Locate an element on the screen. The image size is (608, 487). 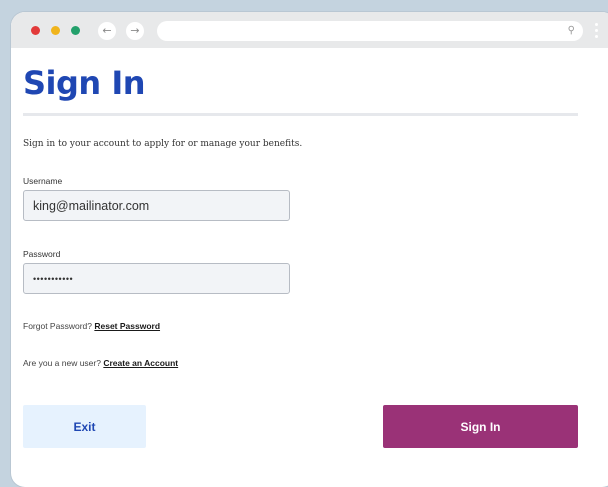
new-user-text: Are you a new user? is located at coordinates (62, 363).